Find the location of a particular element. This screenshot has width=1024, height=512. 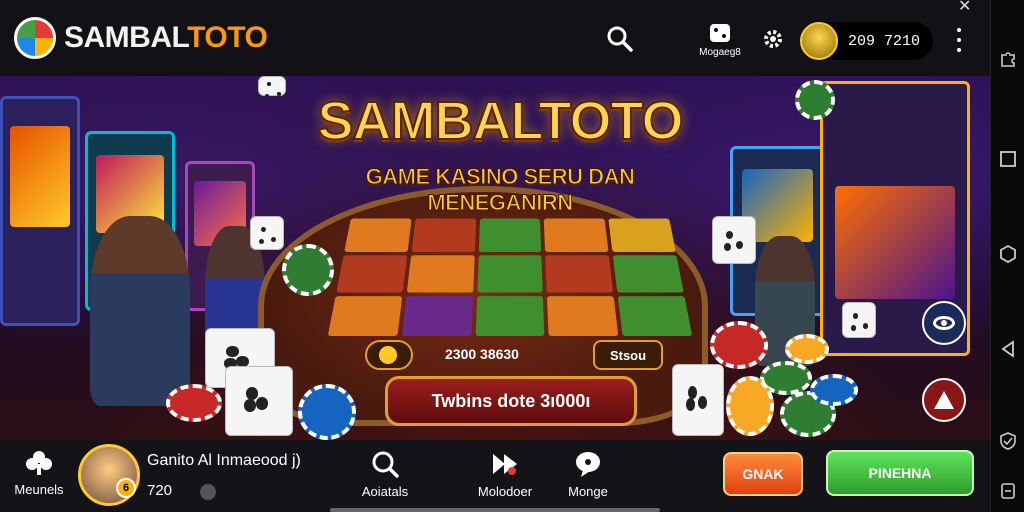

banner-title: SAMBALTOTO is located at coordinates (501, 121).